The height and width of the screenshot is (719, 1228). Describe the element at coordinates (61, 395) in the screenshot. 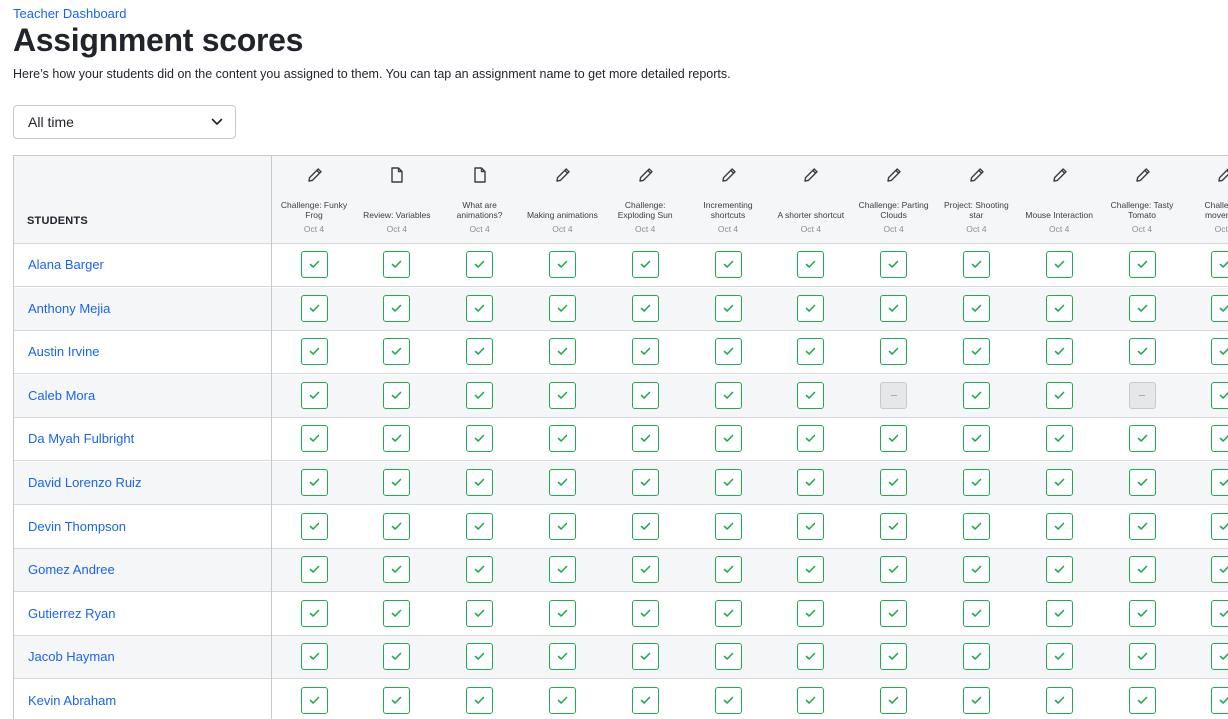

I see `student-name-link: Caleb Mora` at that location.